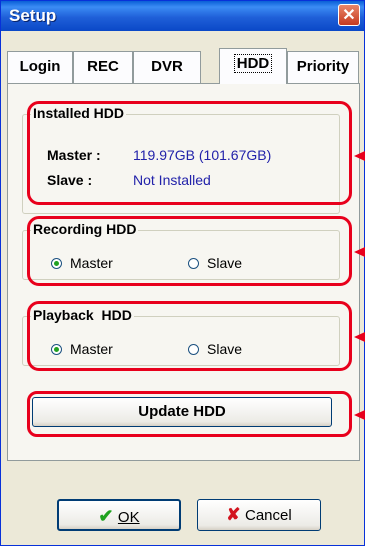  What do you see at coordinates (189, 336) in the screenshot?
I see `highlight-playback` at bounding box center [189, 336].